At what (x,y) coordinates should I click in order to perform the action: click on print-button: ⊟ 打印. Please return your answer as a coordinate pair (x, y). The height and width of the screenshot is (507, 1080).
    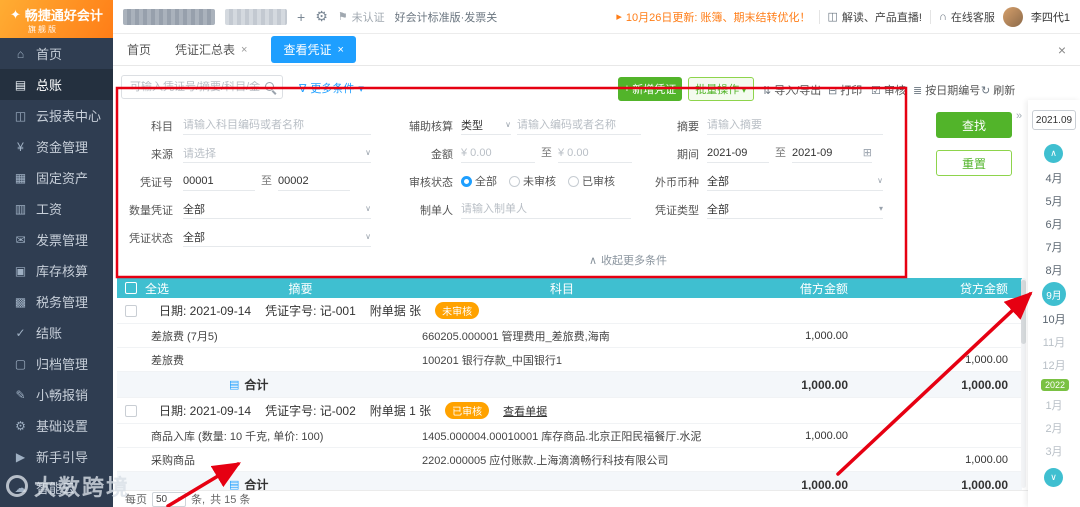
    Looking at the image, I should click on (845, 90).